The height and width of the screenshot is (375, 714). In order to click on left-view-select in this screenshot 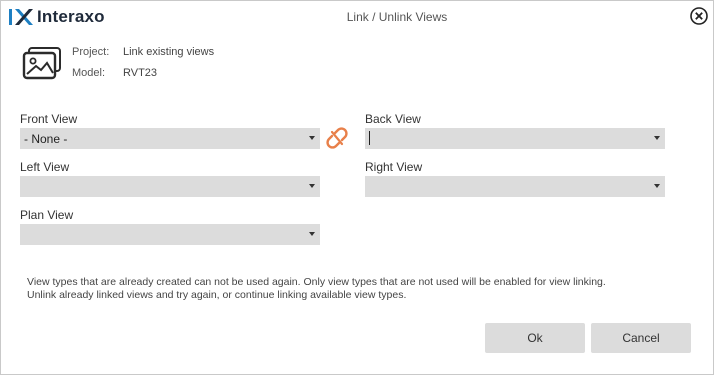, I will do `click(170, 186)`.